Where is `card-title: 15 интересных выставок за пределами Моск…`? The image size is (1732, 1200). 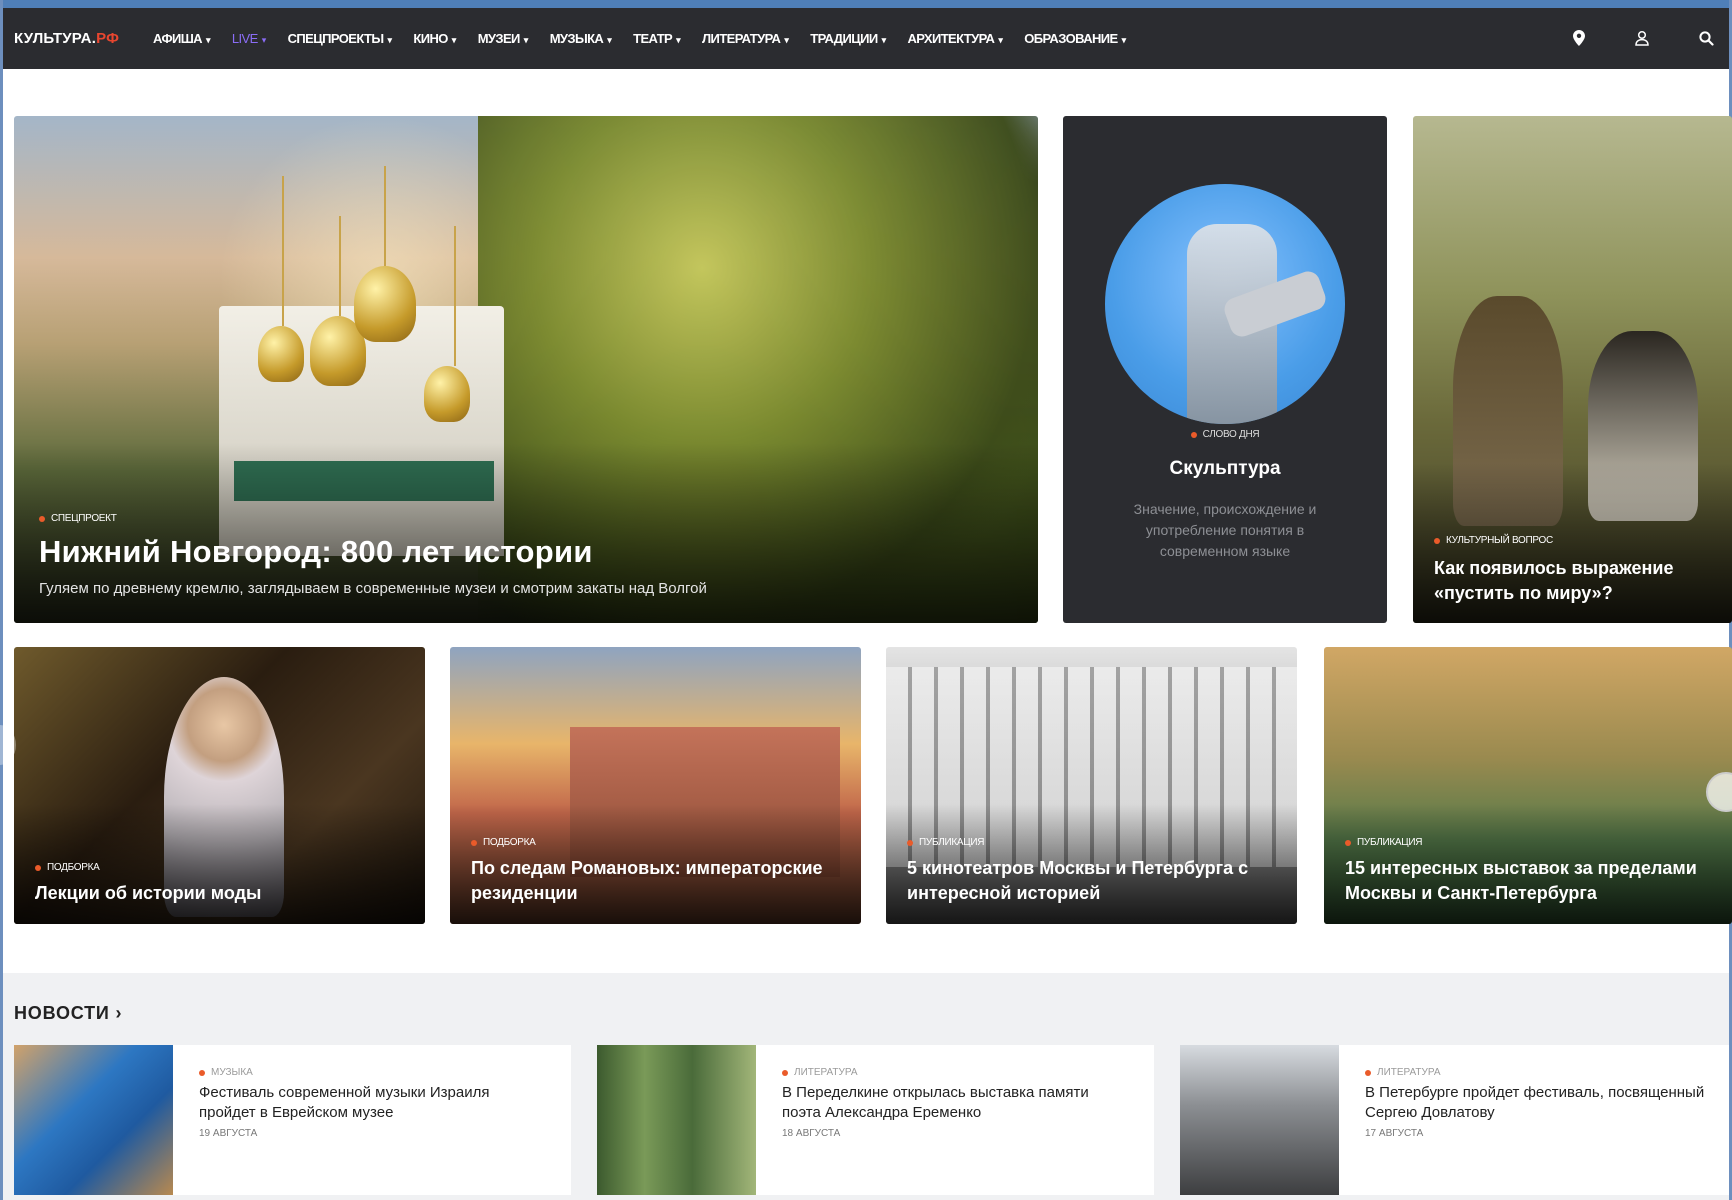
card-title: 15 интересных выставок за пределами Моск… is located at coordinates (1521, 880).